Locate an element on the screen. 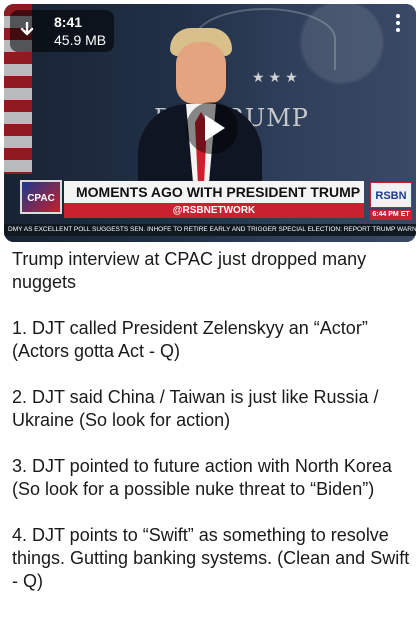 This screenshot has width=420, height=624. video-file-size: 45.9 MB is located at coordinates (80, 40).